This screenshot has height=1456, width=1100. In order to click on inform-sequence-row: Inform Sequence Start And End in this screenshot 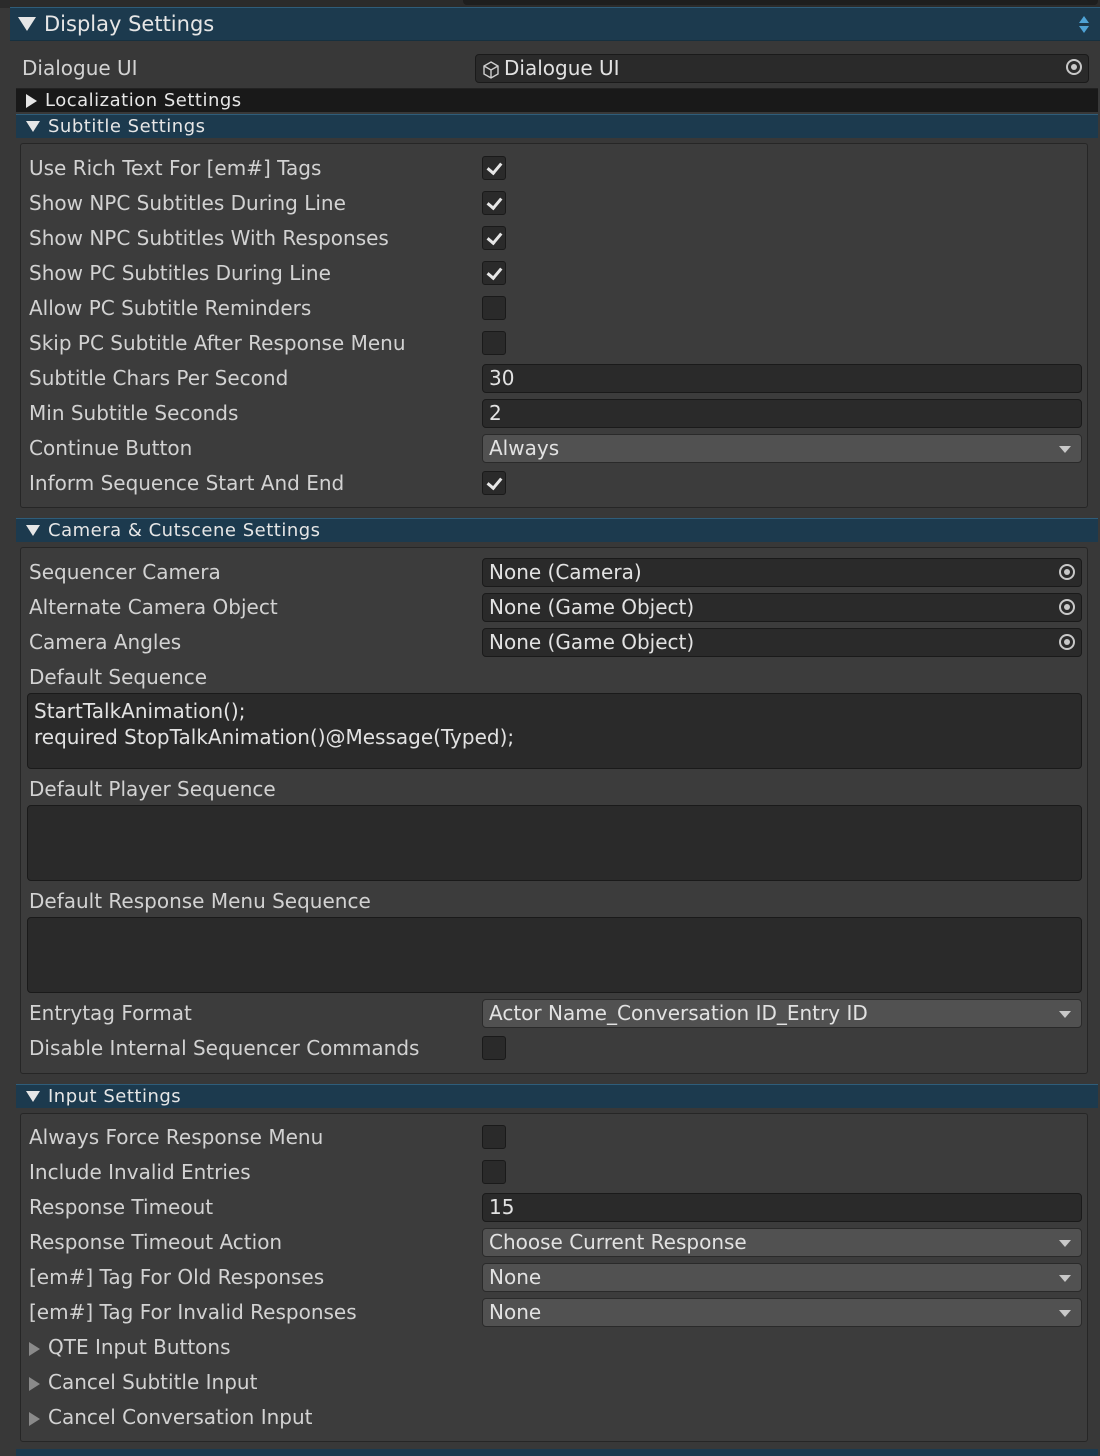, I will do `click(550, 483)`.